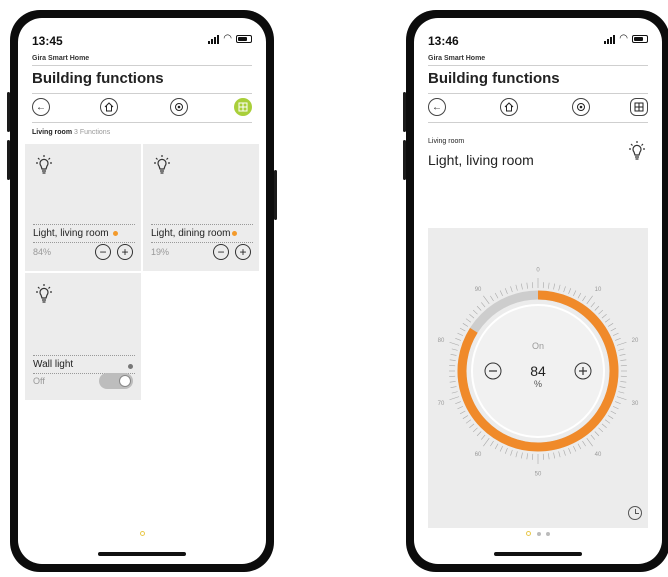 The image size is (668, 577). I want to click on function-title: Light, living room, so click(481, 160).